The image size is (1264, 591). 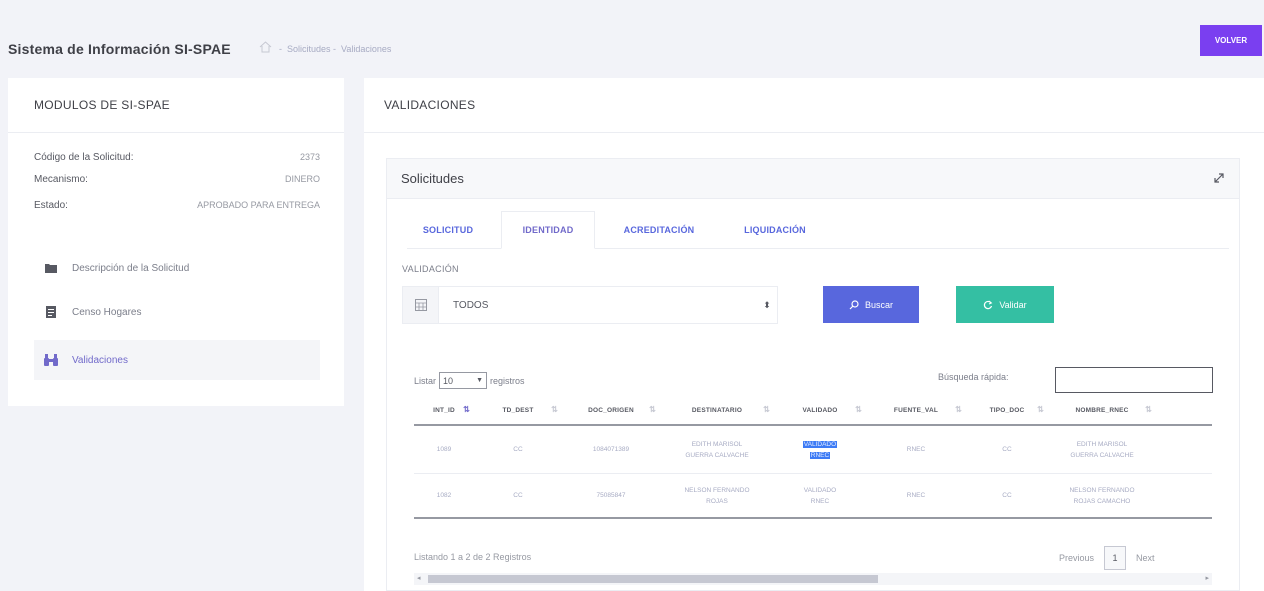 What do you see at coordinates (611, 495) in the screenshot?
I see `cell-doc-origen: 75085847` at bounding box center [611, 495].